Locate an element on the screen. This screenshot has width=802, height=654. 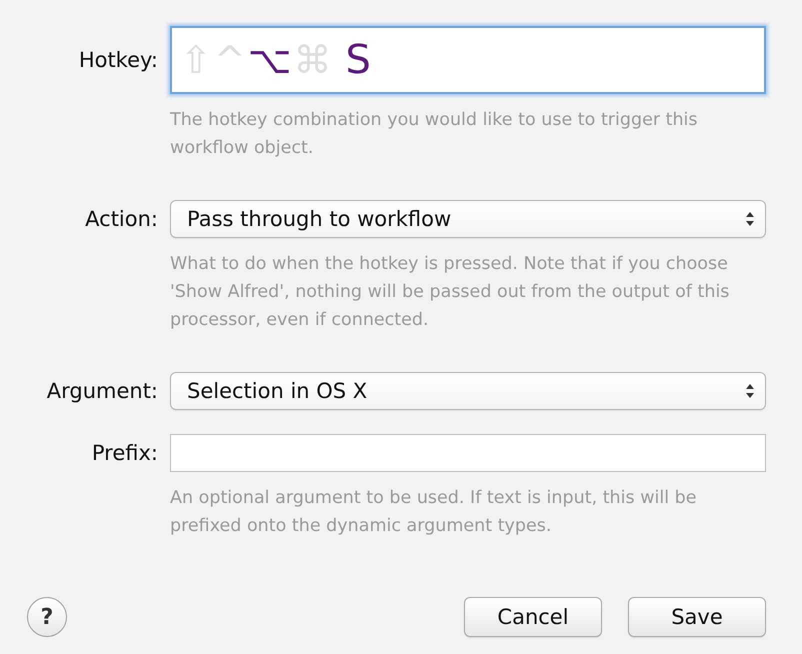
hotkey-field: ⇧^⌥⌘ S is located at coordinates (468, 60).